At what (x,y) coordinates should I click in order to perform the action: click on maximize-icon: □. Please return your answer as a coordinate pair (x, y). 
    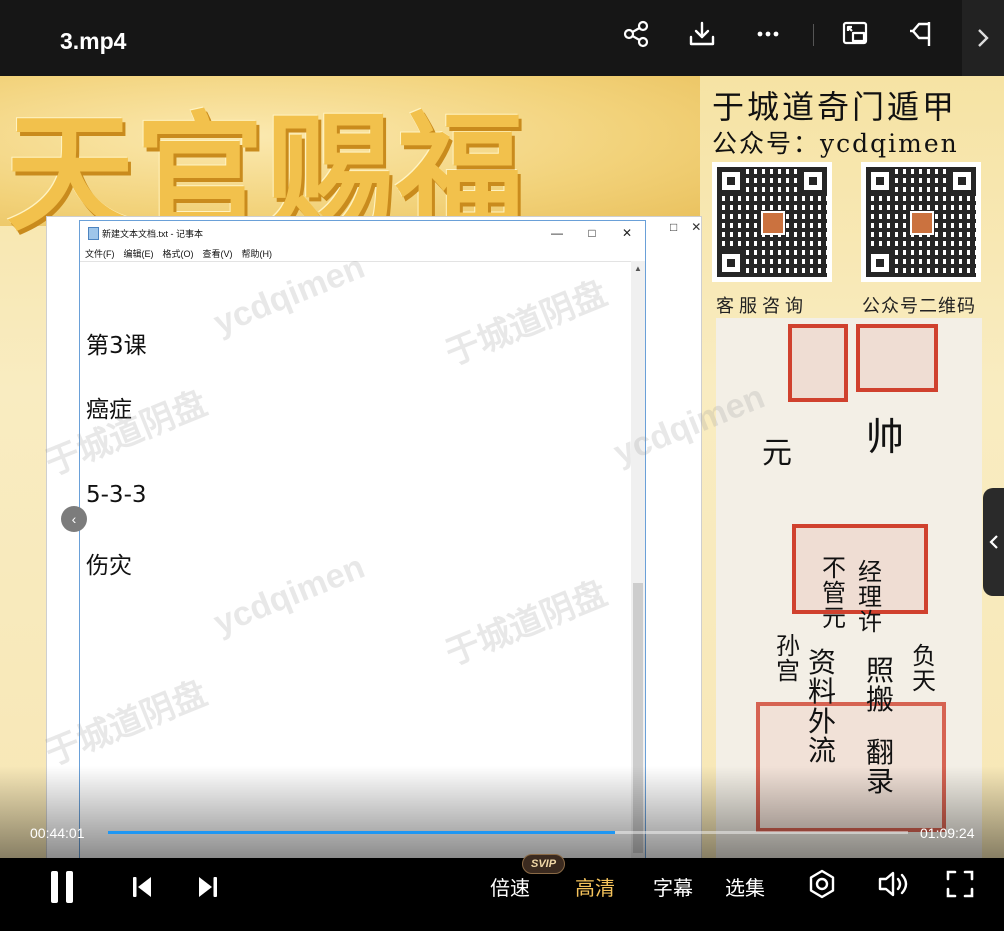
    Looking at the image, I should click on (592, 233).